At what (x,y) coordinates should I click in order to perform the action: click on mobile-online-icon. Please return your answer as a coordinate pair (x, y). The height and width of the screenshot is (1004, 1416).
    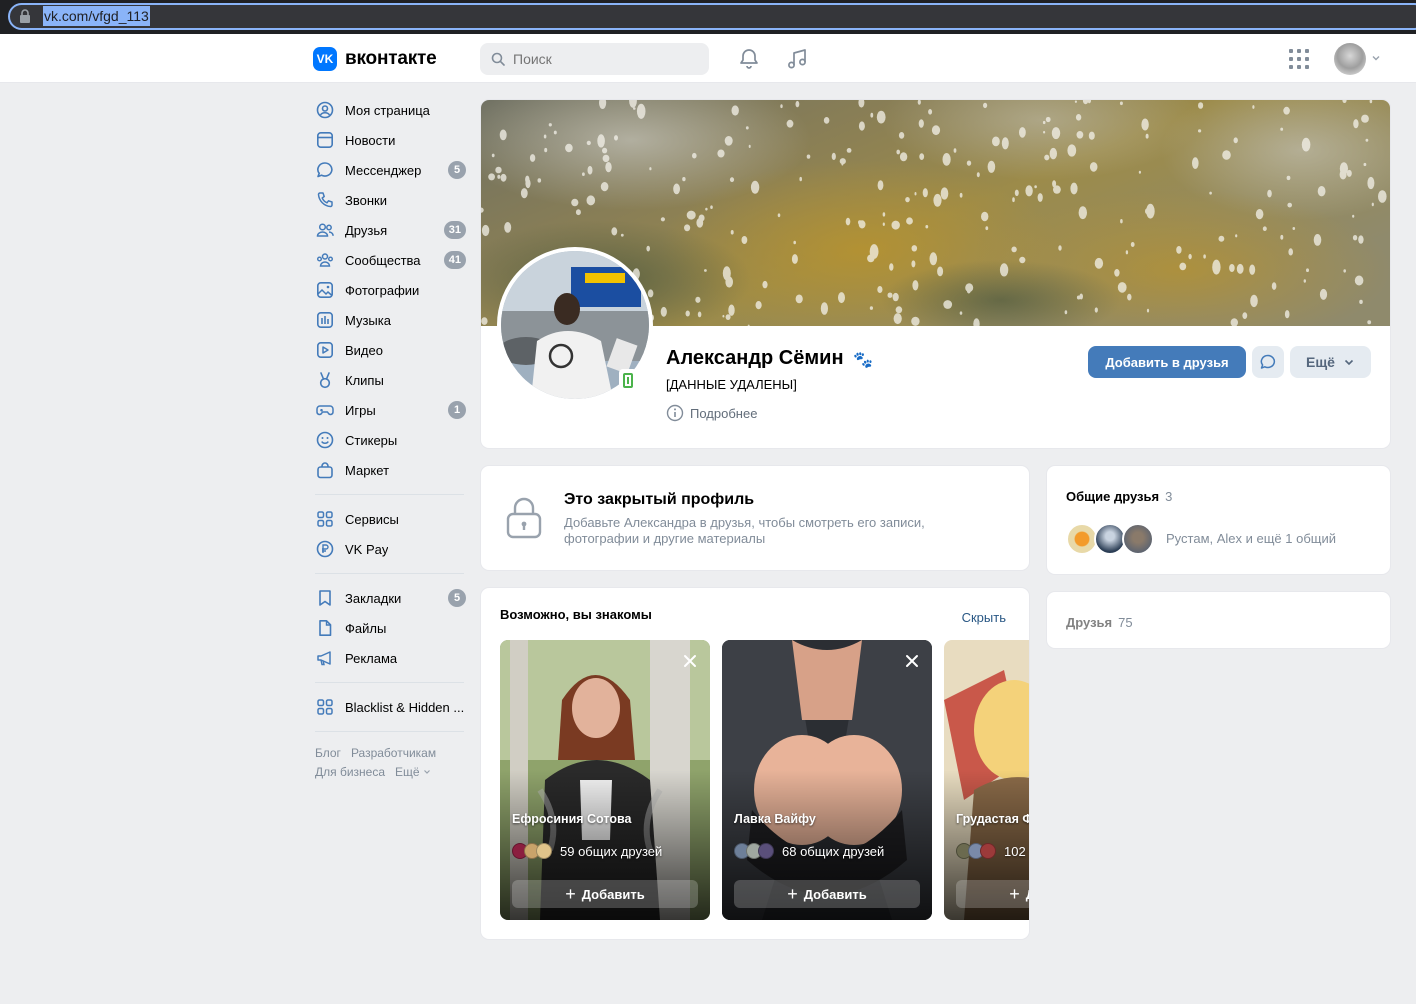
    Looking at the image, I should click on (628, 380).